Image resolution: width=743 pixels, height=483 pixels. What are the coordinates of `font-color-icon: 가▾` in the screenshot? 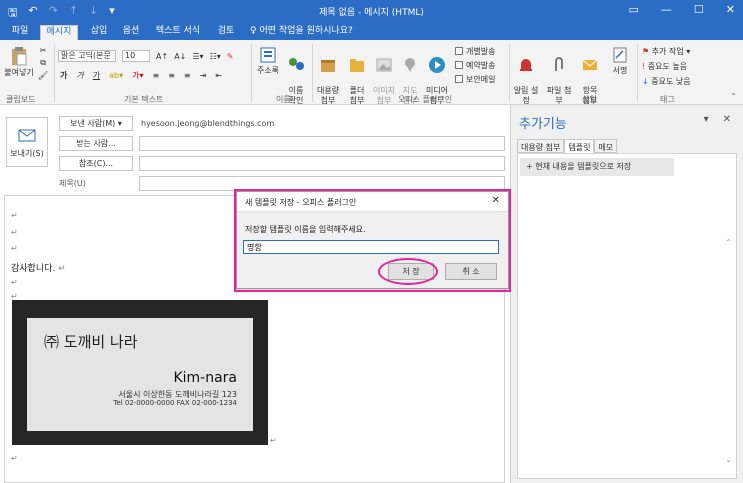 It's located at (137, 75).